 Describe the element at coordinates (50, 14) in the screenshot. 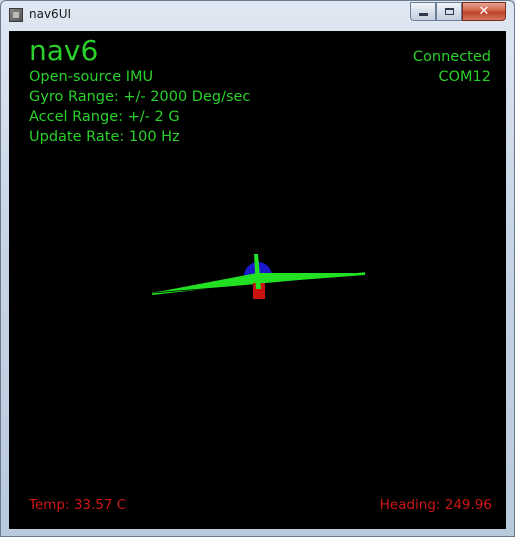

I see `window-title: nav6UI` at that location.